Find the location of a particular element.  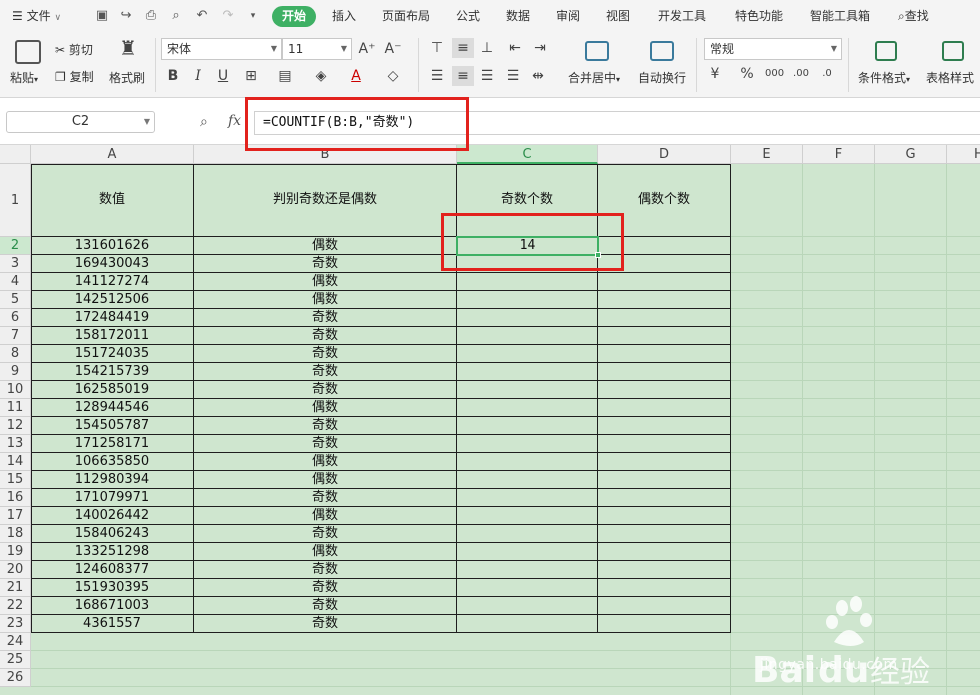

insert-function-button: fx is located at coordinates (234, 121).